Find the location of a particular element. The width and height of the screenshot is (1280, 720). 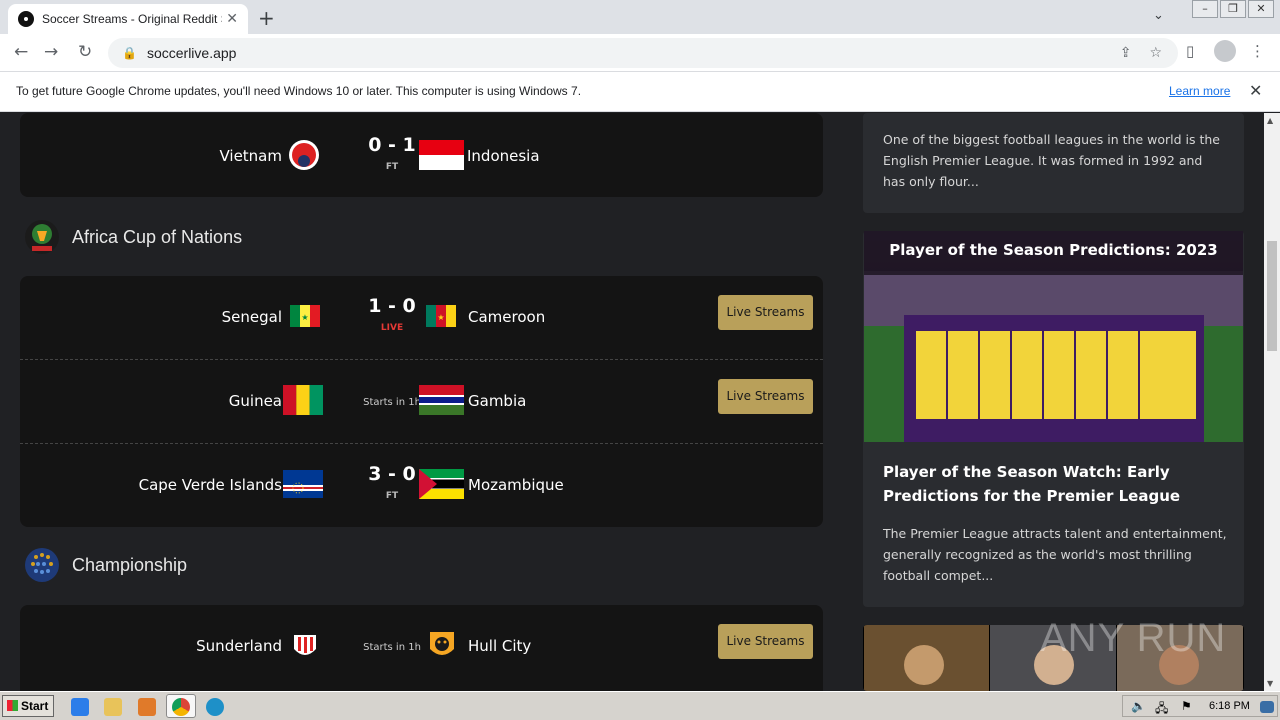

network-icon: 🖧 is located at coordinates (1161, 709).